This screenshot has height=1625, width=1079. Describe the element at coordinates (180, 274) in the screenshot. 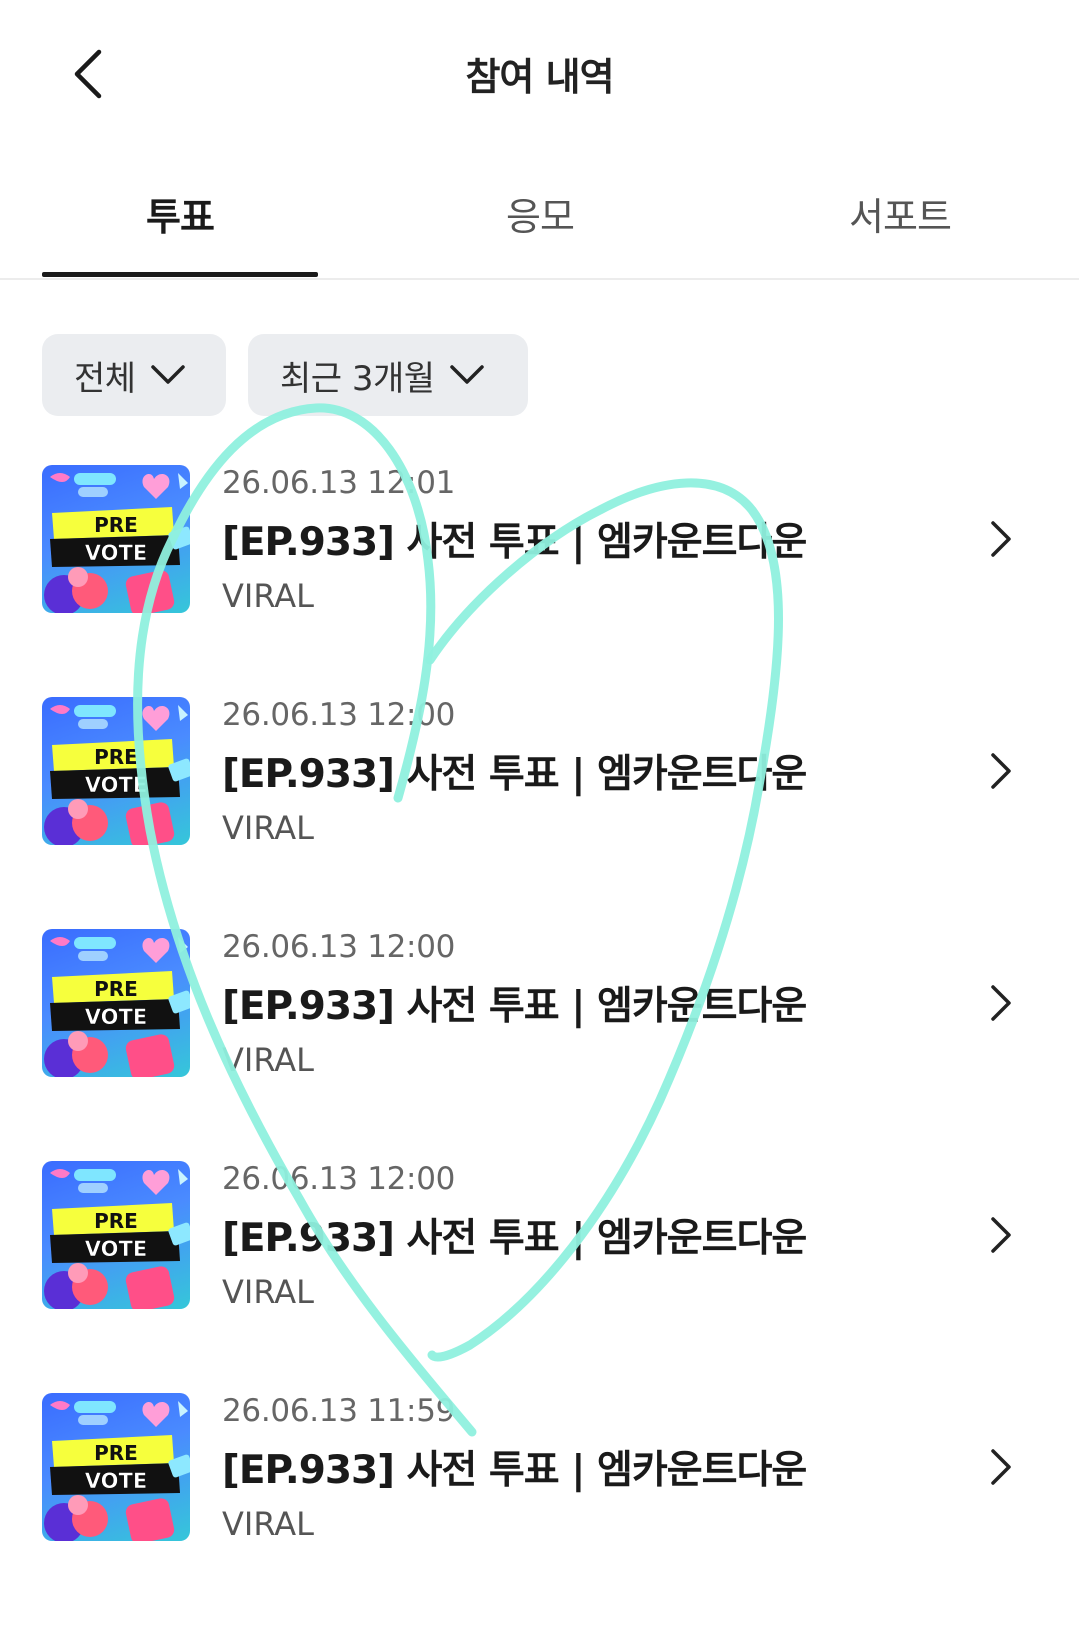

I see `active-tab-indicator` at that location.